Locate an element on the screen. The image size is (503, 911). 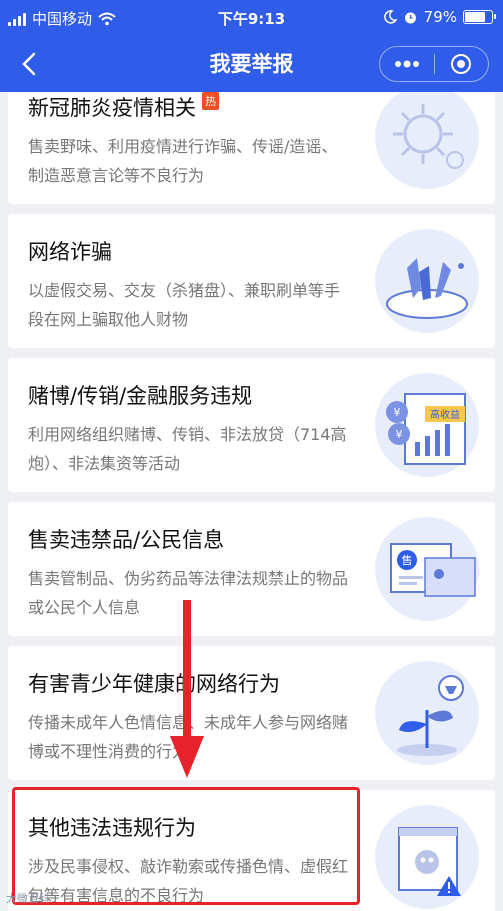
category-title: 新冠肺炎疫情相关 is located at coordinates (112, 108).